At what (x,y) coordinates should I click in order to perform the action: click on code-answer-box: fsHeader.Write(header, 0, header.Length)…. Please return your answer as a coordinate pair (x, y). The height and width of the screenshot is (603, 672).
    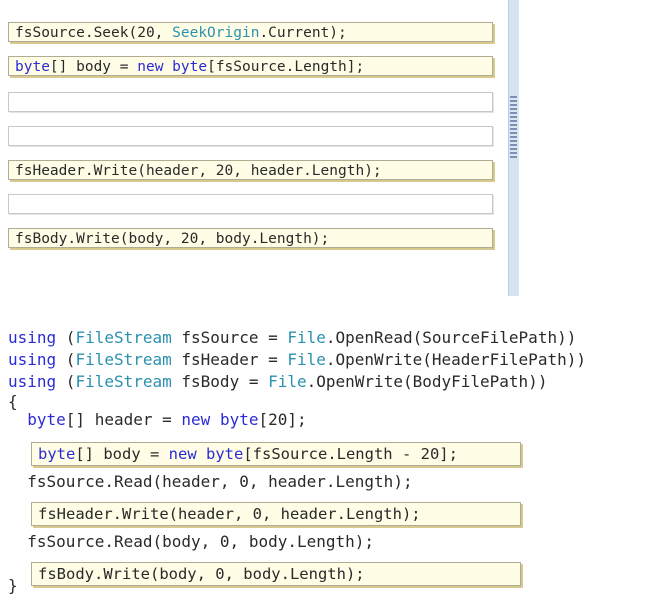
    Looking at the image, I should click on (276, 514).